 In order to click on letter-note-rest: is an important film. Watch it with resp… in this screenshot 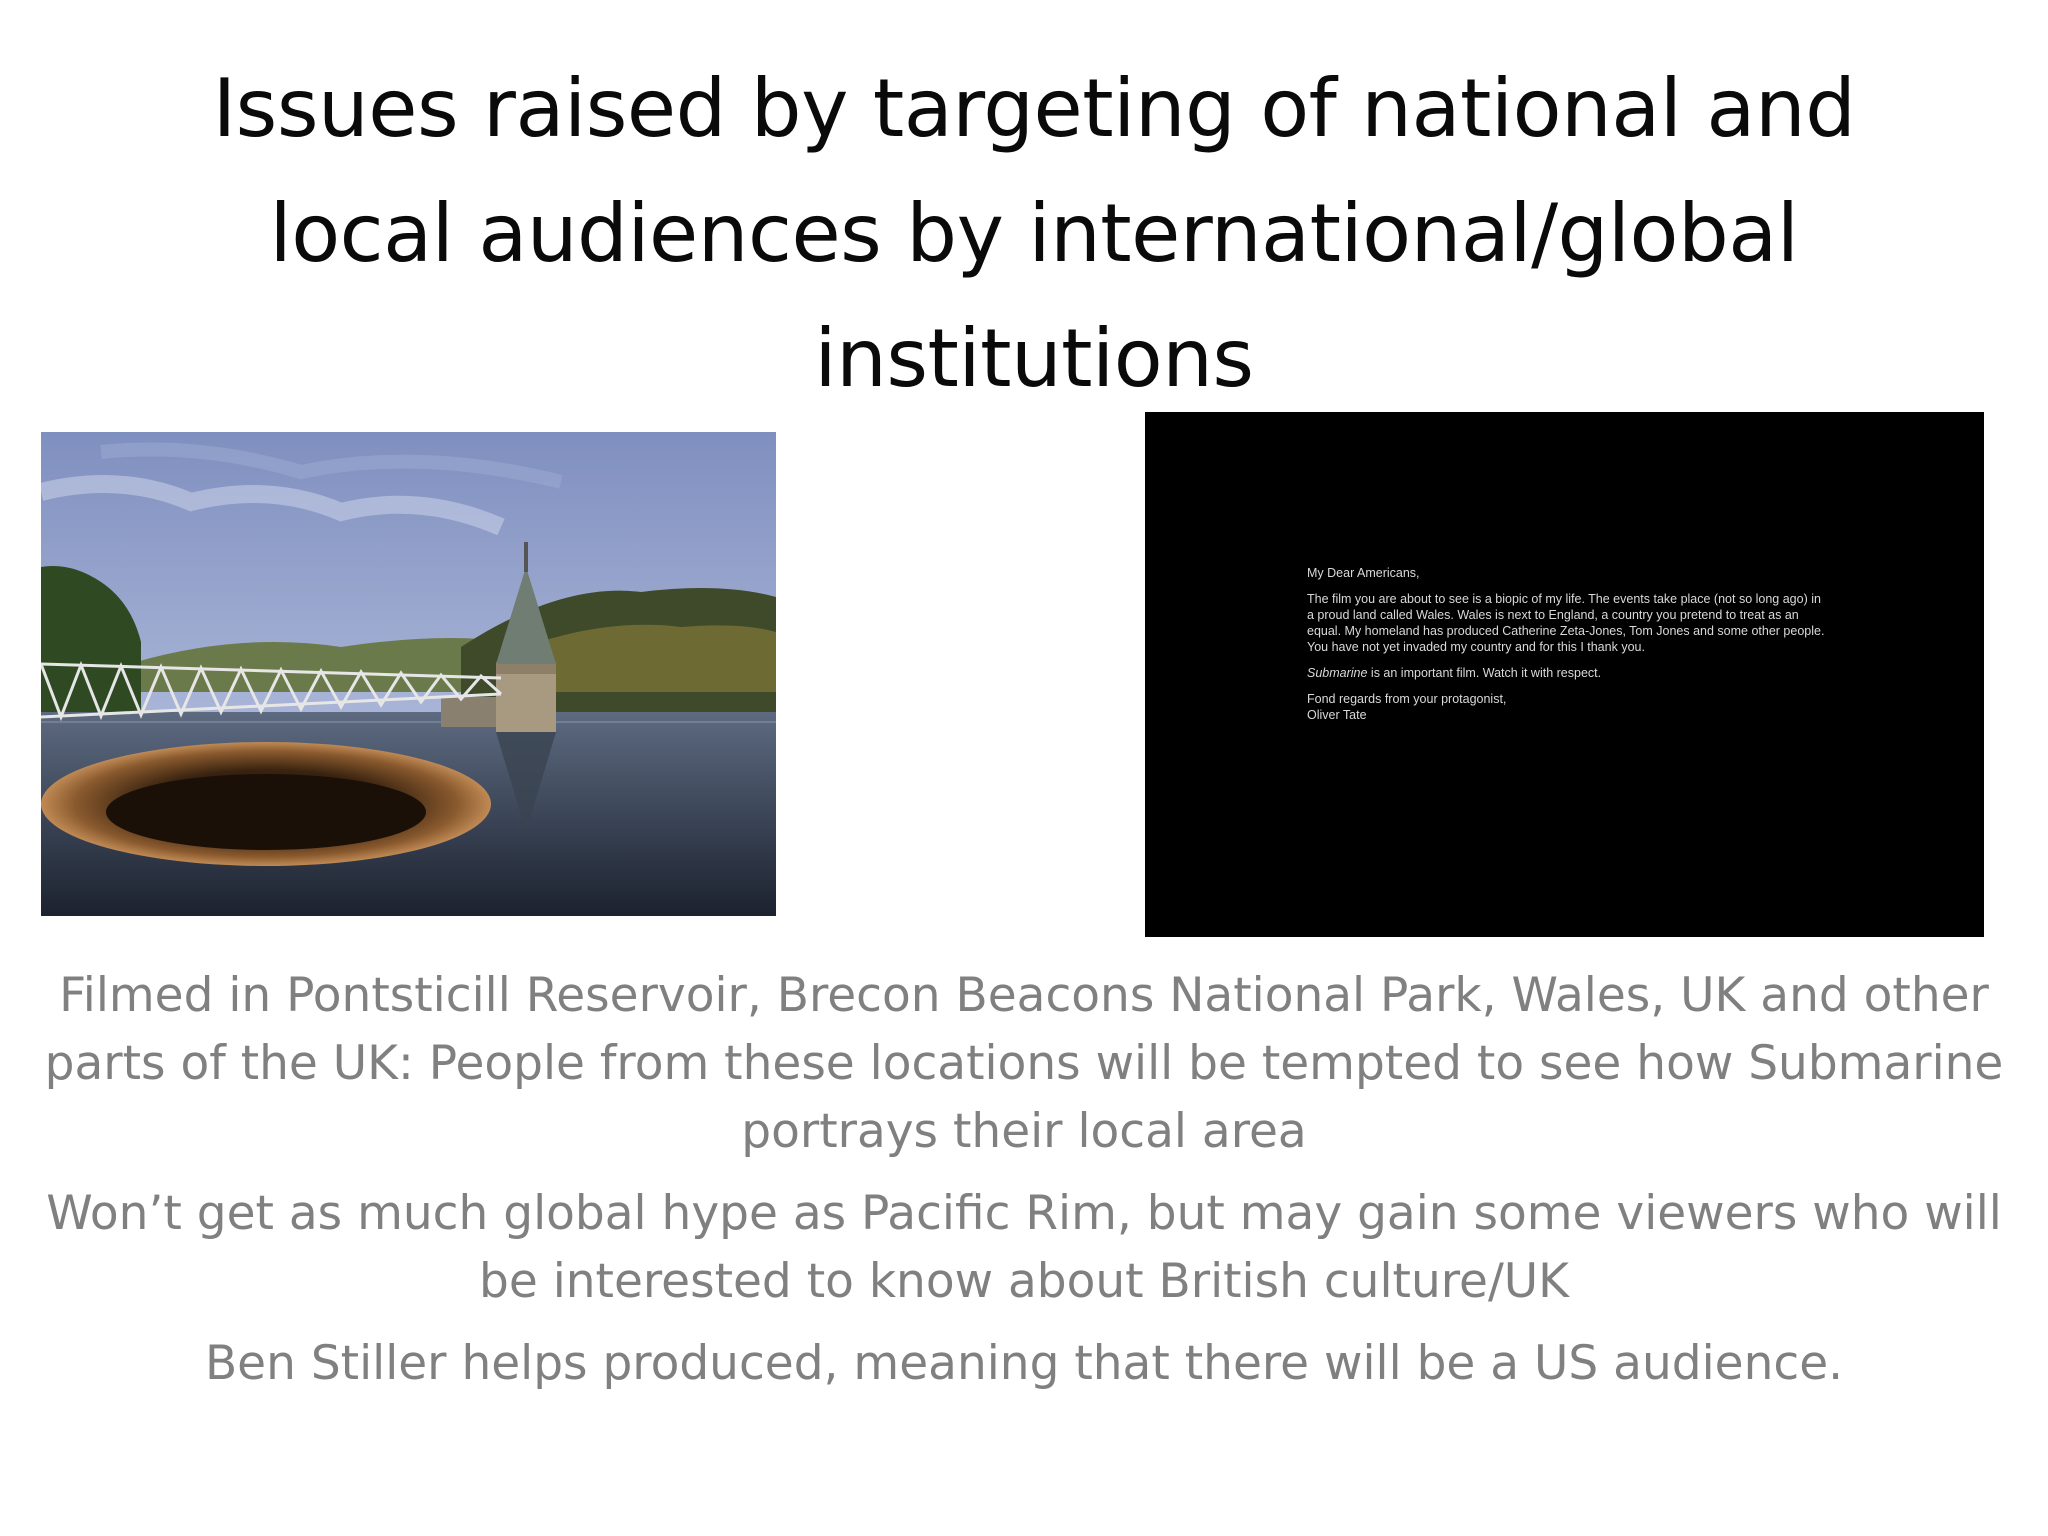, I will do `click(1484, 673)`.